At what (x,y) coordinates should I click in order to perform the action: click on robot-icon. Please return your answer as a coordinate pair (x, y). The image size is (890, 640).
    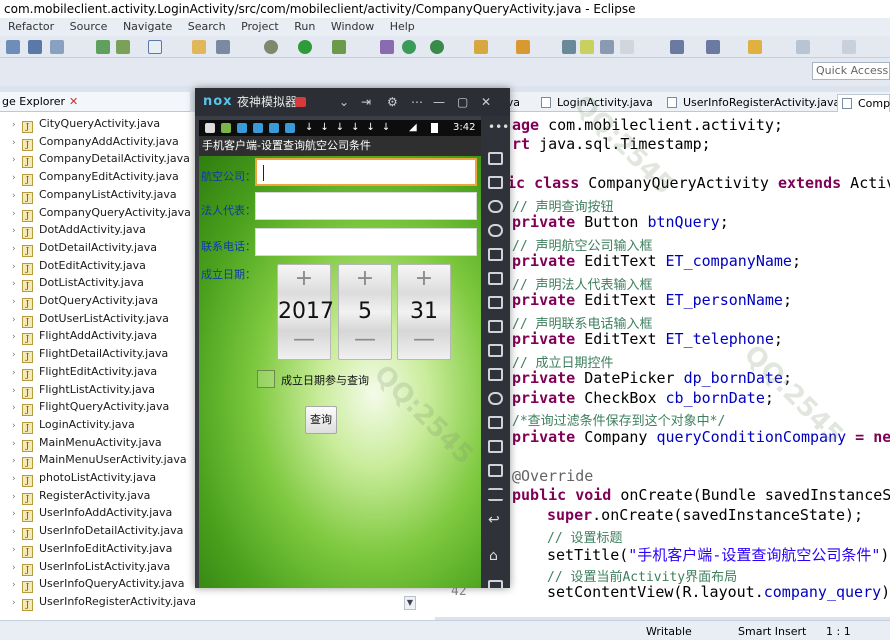
    Looking at the image, I should click on (495, 182).